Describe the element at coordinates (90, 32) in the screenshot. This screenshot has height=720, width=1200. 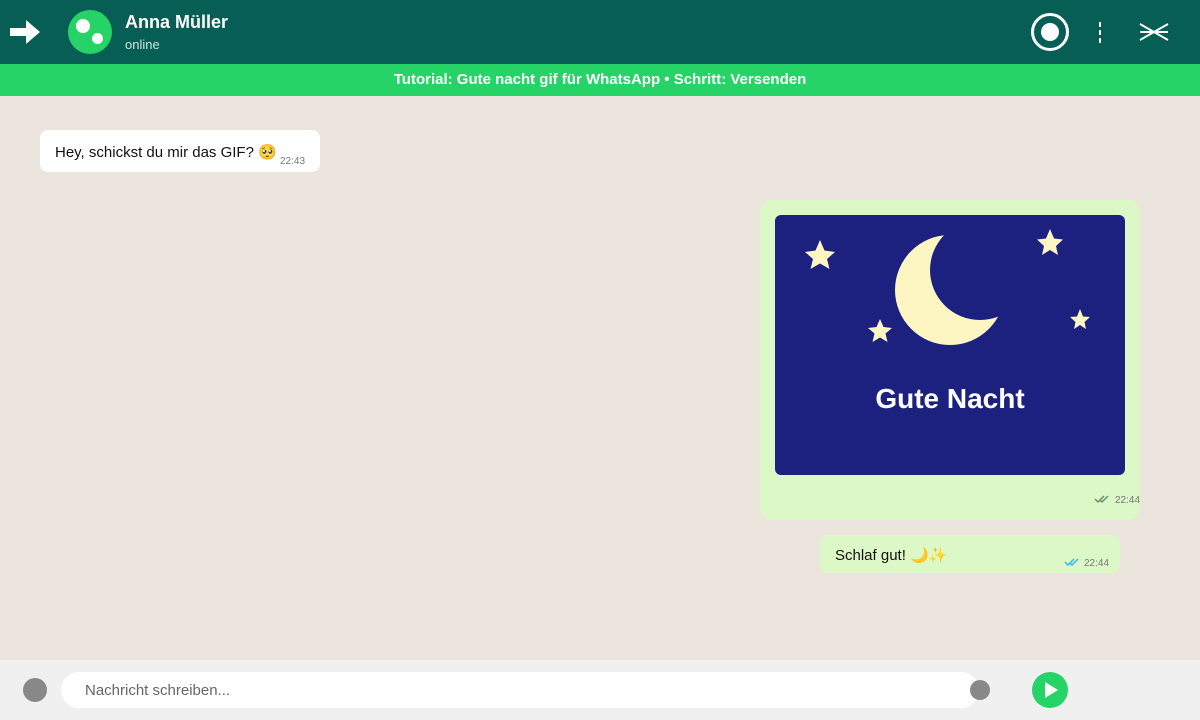
I see `contact-avatar` at that location.